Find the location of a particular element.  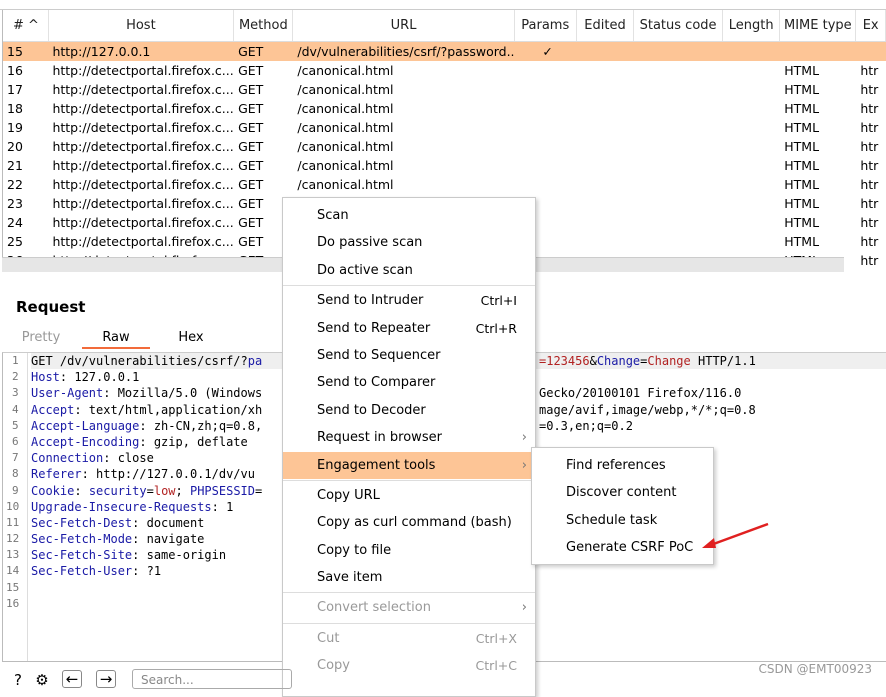

line-left: Cookie: security=low; PHPSESSID= is located at coordinates (146, 491).